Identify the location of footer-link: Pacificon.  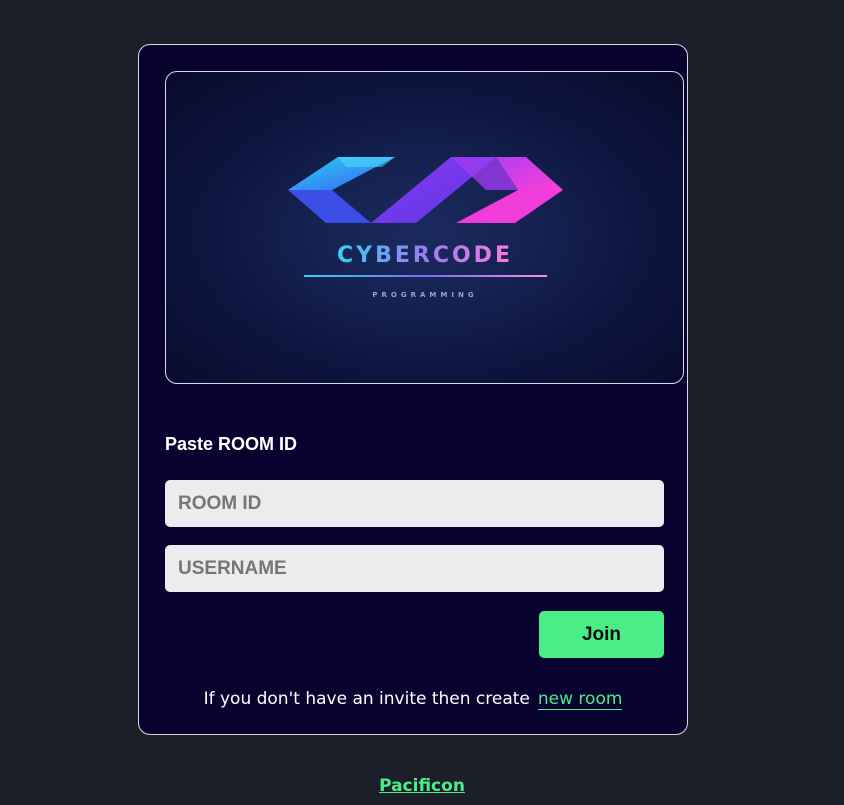
(422, 786).